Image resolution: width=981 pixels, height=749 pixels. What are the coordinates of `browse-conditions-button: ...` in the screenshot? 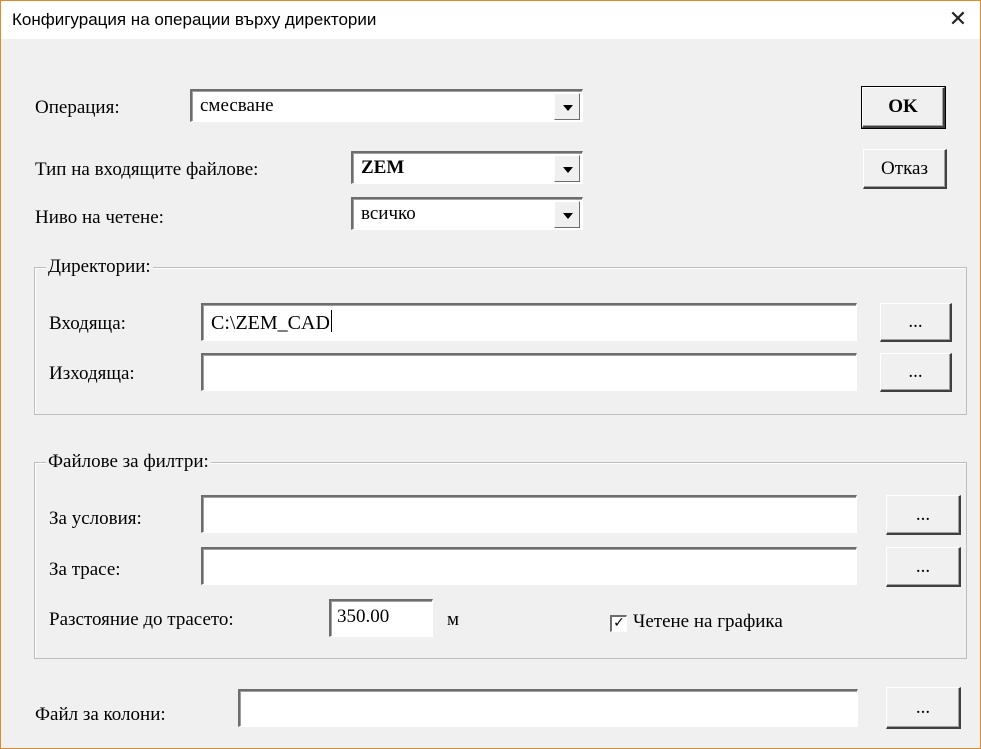 It's located at (923, 515).